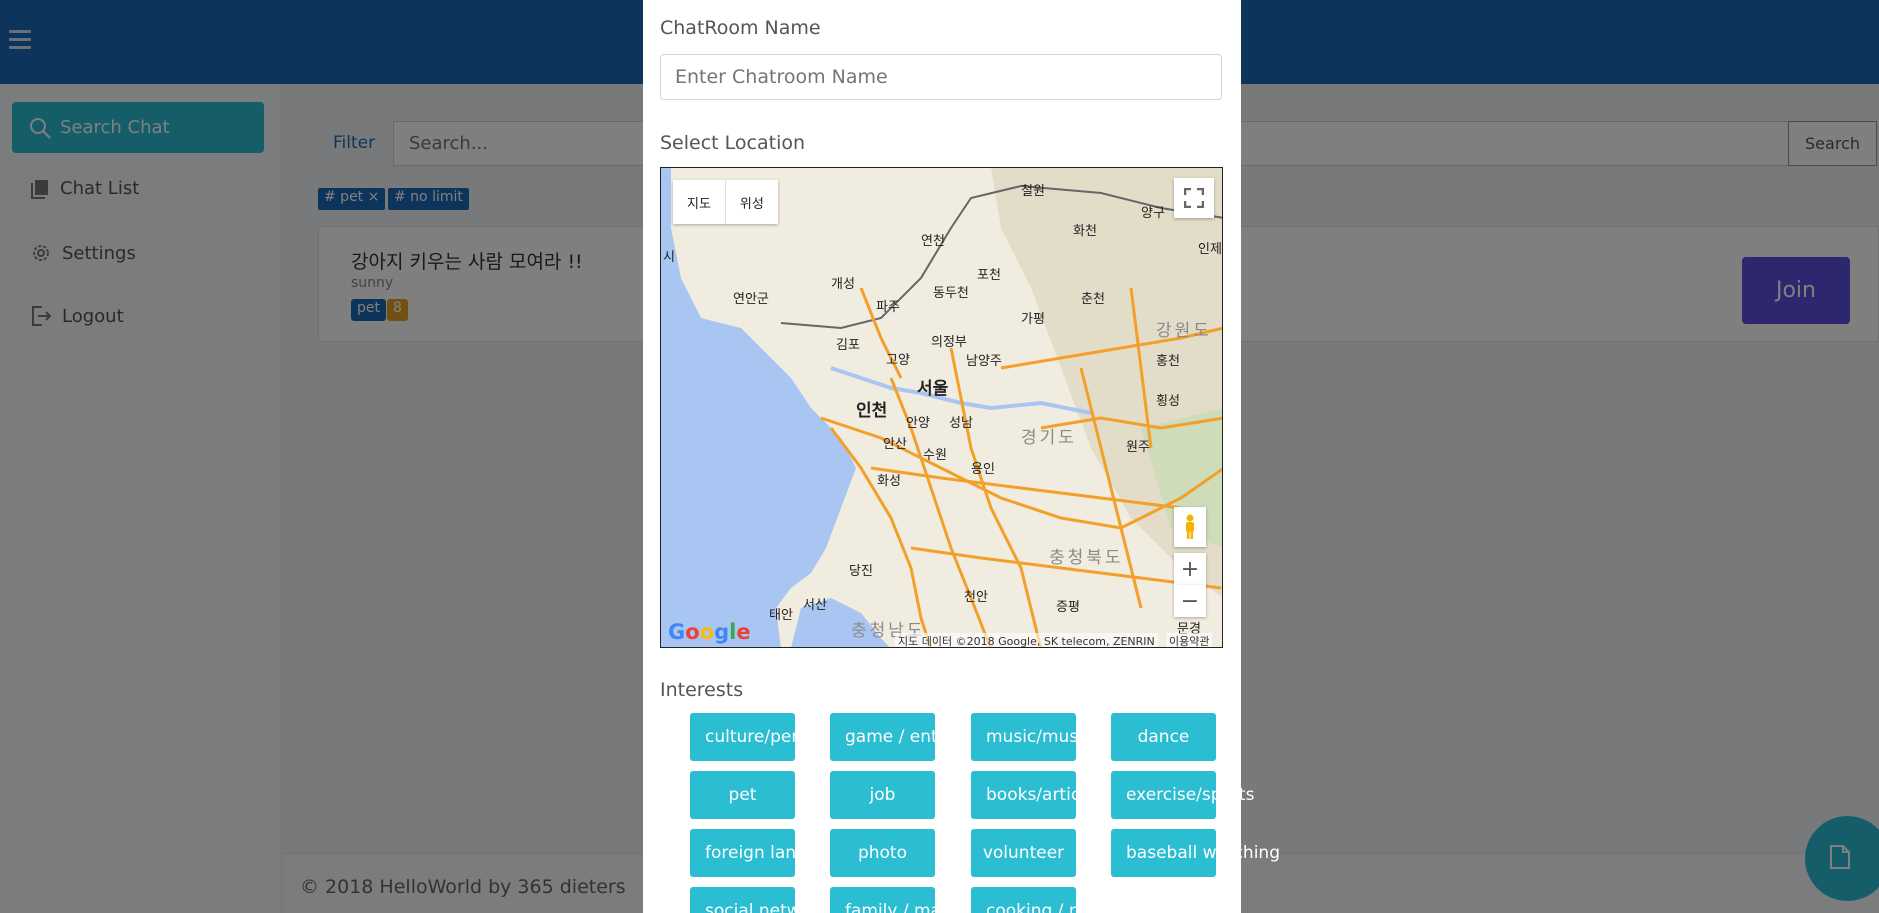  I want to click on map-city-label: 파주, so click(888, 307).